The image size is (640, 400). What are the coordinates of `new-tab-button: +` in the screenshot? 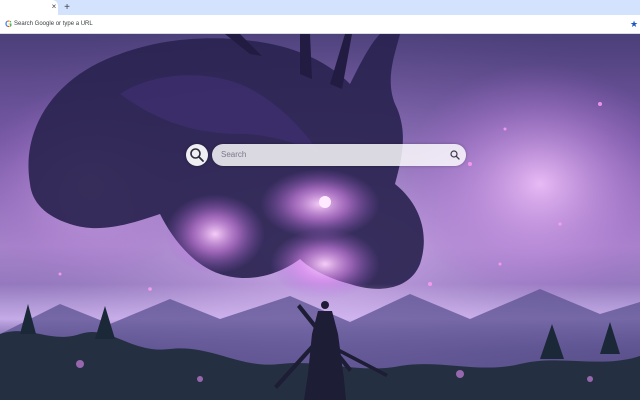 It's located at (67, 7).